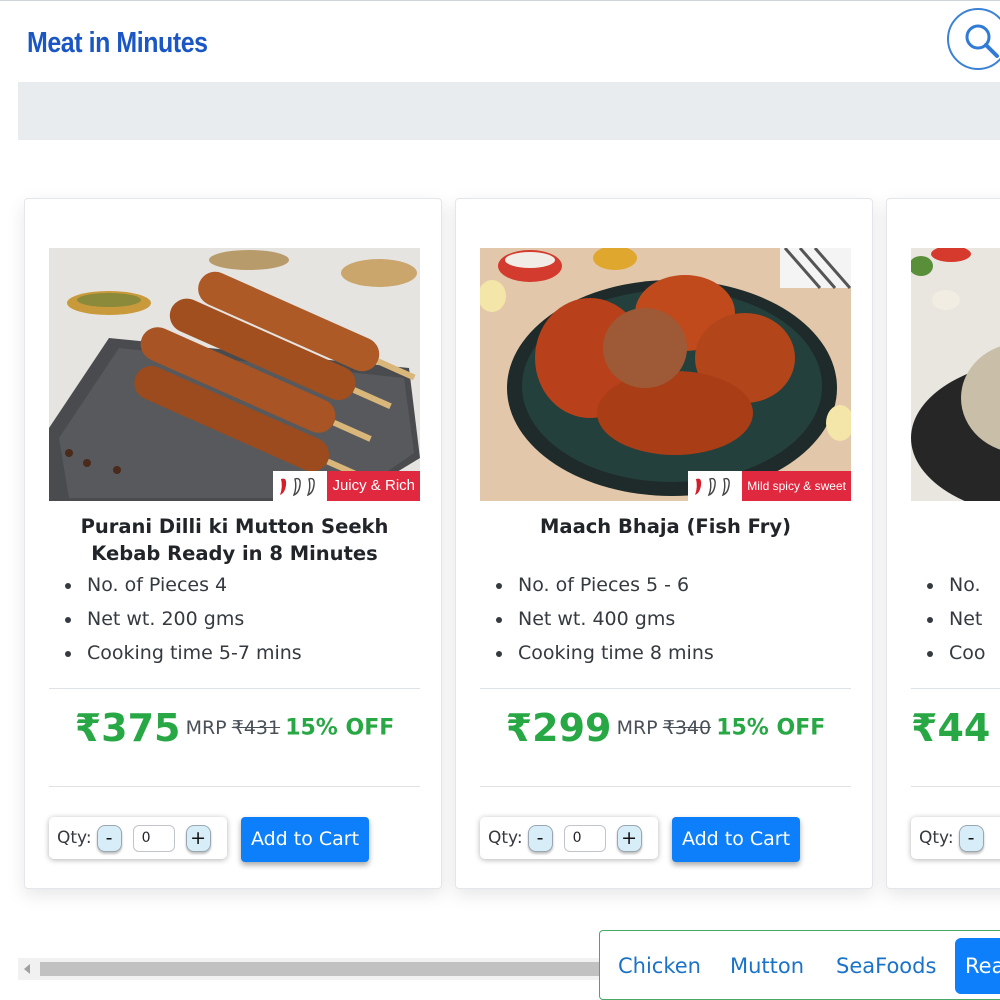 This screenshot has width=1000, height=1000. I want to click on detail-weight: Net, so click(965, 619).